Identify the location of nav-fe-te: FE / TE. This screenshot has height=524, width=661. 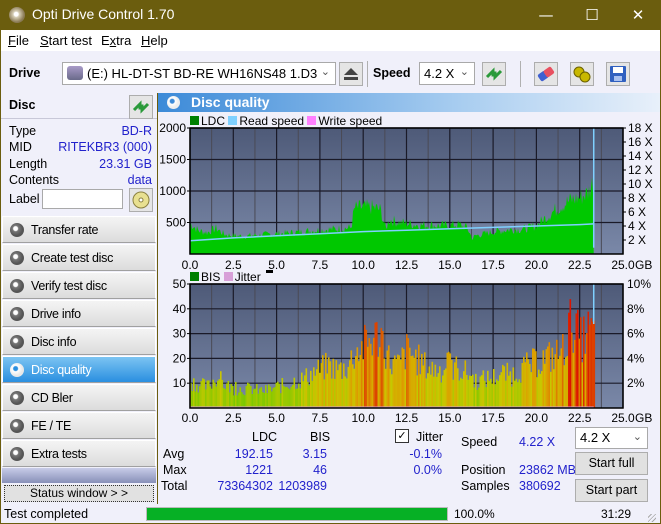
(79, 425).